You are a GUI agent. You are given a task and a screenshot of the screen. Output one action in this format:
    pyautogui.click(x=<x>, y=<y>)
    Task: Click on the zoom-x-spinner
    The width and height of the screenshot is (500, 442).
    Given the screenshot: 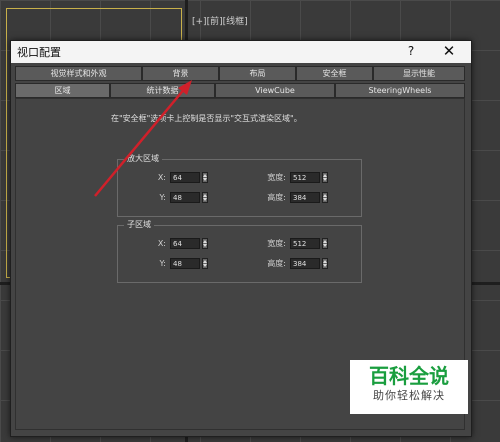 What is the action you would take?
    pyautogui.click(x=205, y=177)
    